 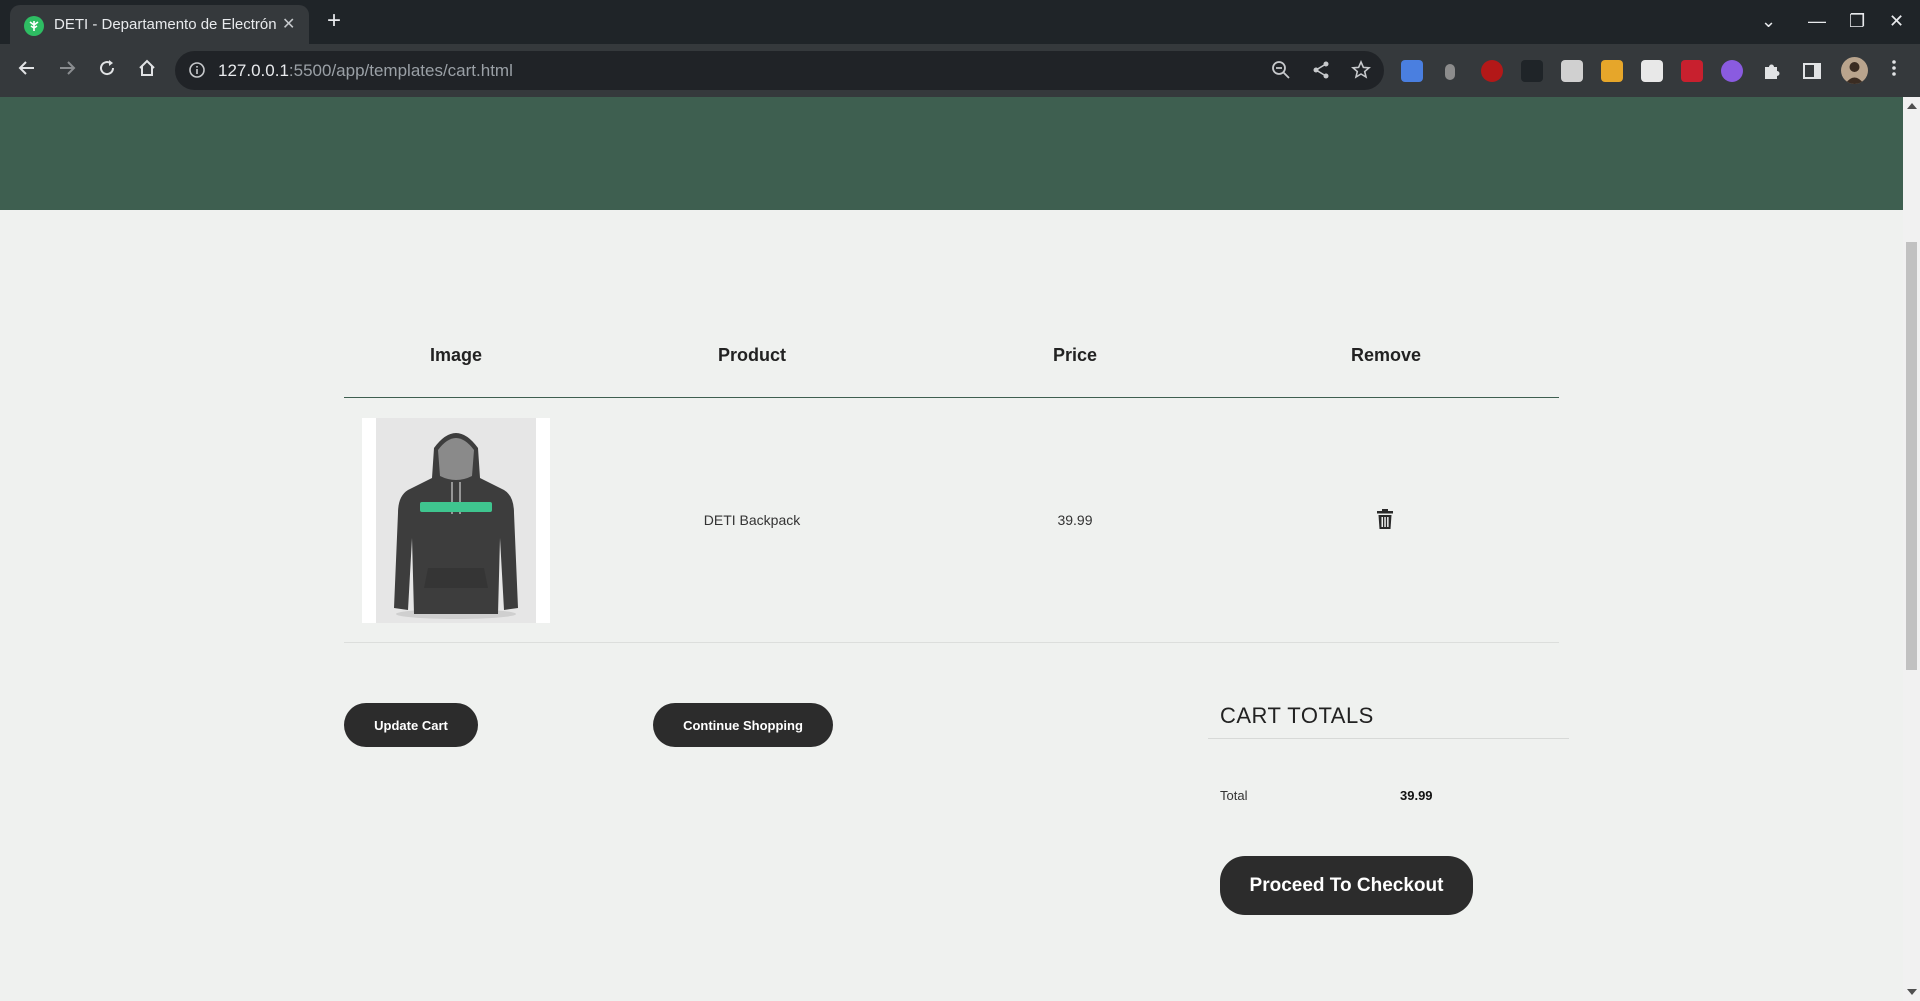 I want to click on column-header-price: Price, so click(x=1075, y=355).